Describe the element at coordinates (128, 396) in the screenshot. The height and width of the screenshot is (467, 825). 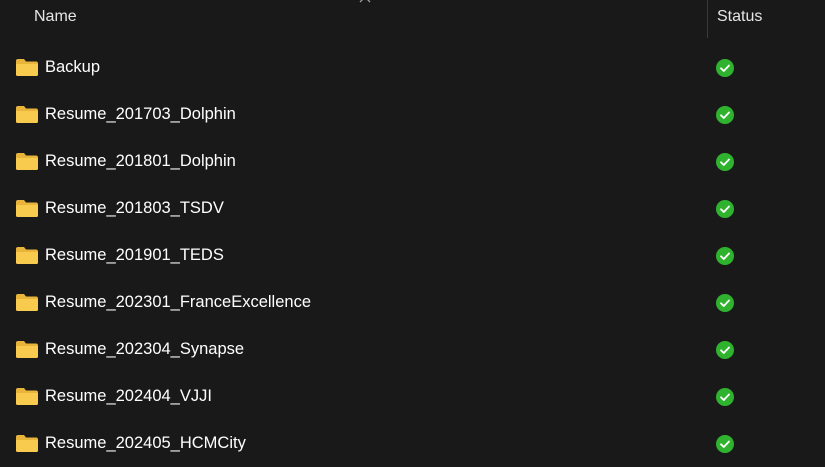
I see `file-name: Resume_202404_VJJI` at that location.